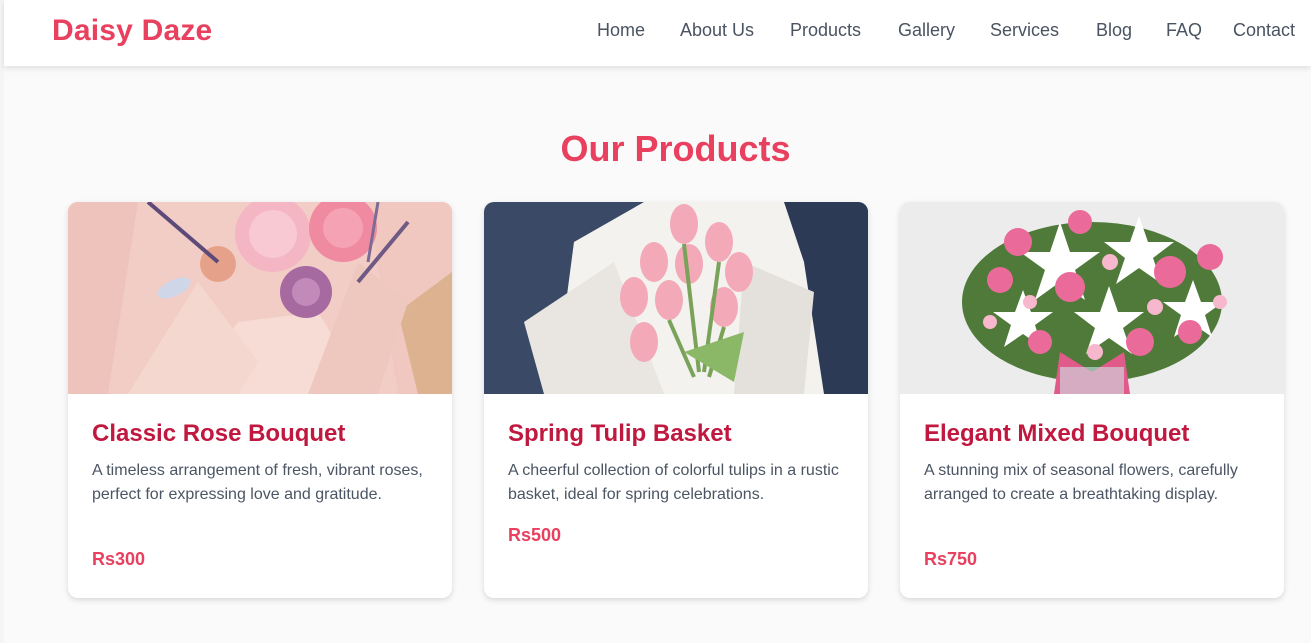 This screenshot has width=1311, height=643. I want to click on nav-link-gallery: Gallery, so click(926, 30).